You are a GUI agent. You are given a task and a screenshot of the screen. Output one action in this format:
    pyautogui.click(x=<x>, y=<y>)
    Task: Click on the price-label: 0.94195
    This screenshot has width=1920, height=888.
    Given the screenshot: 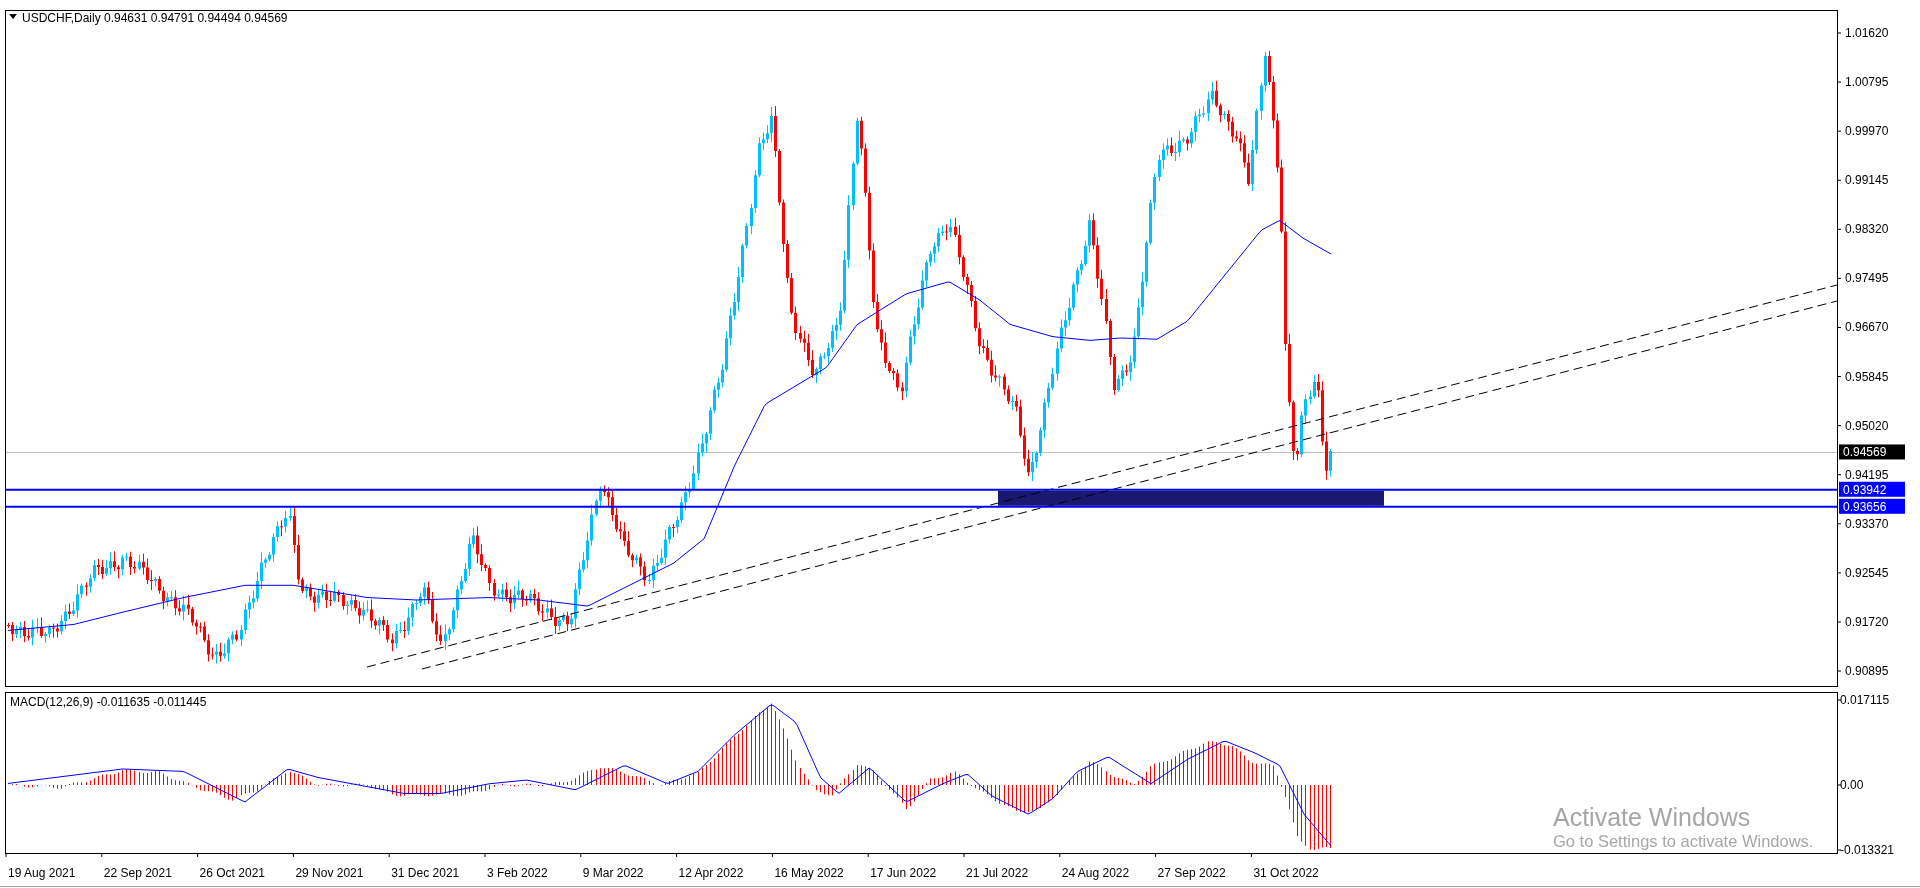 What is the action you would take?
    pyautogui.click(x=1867, y=474)
    